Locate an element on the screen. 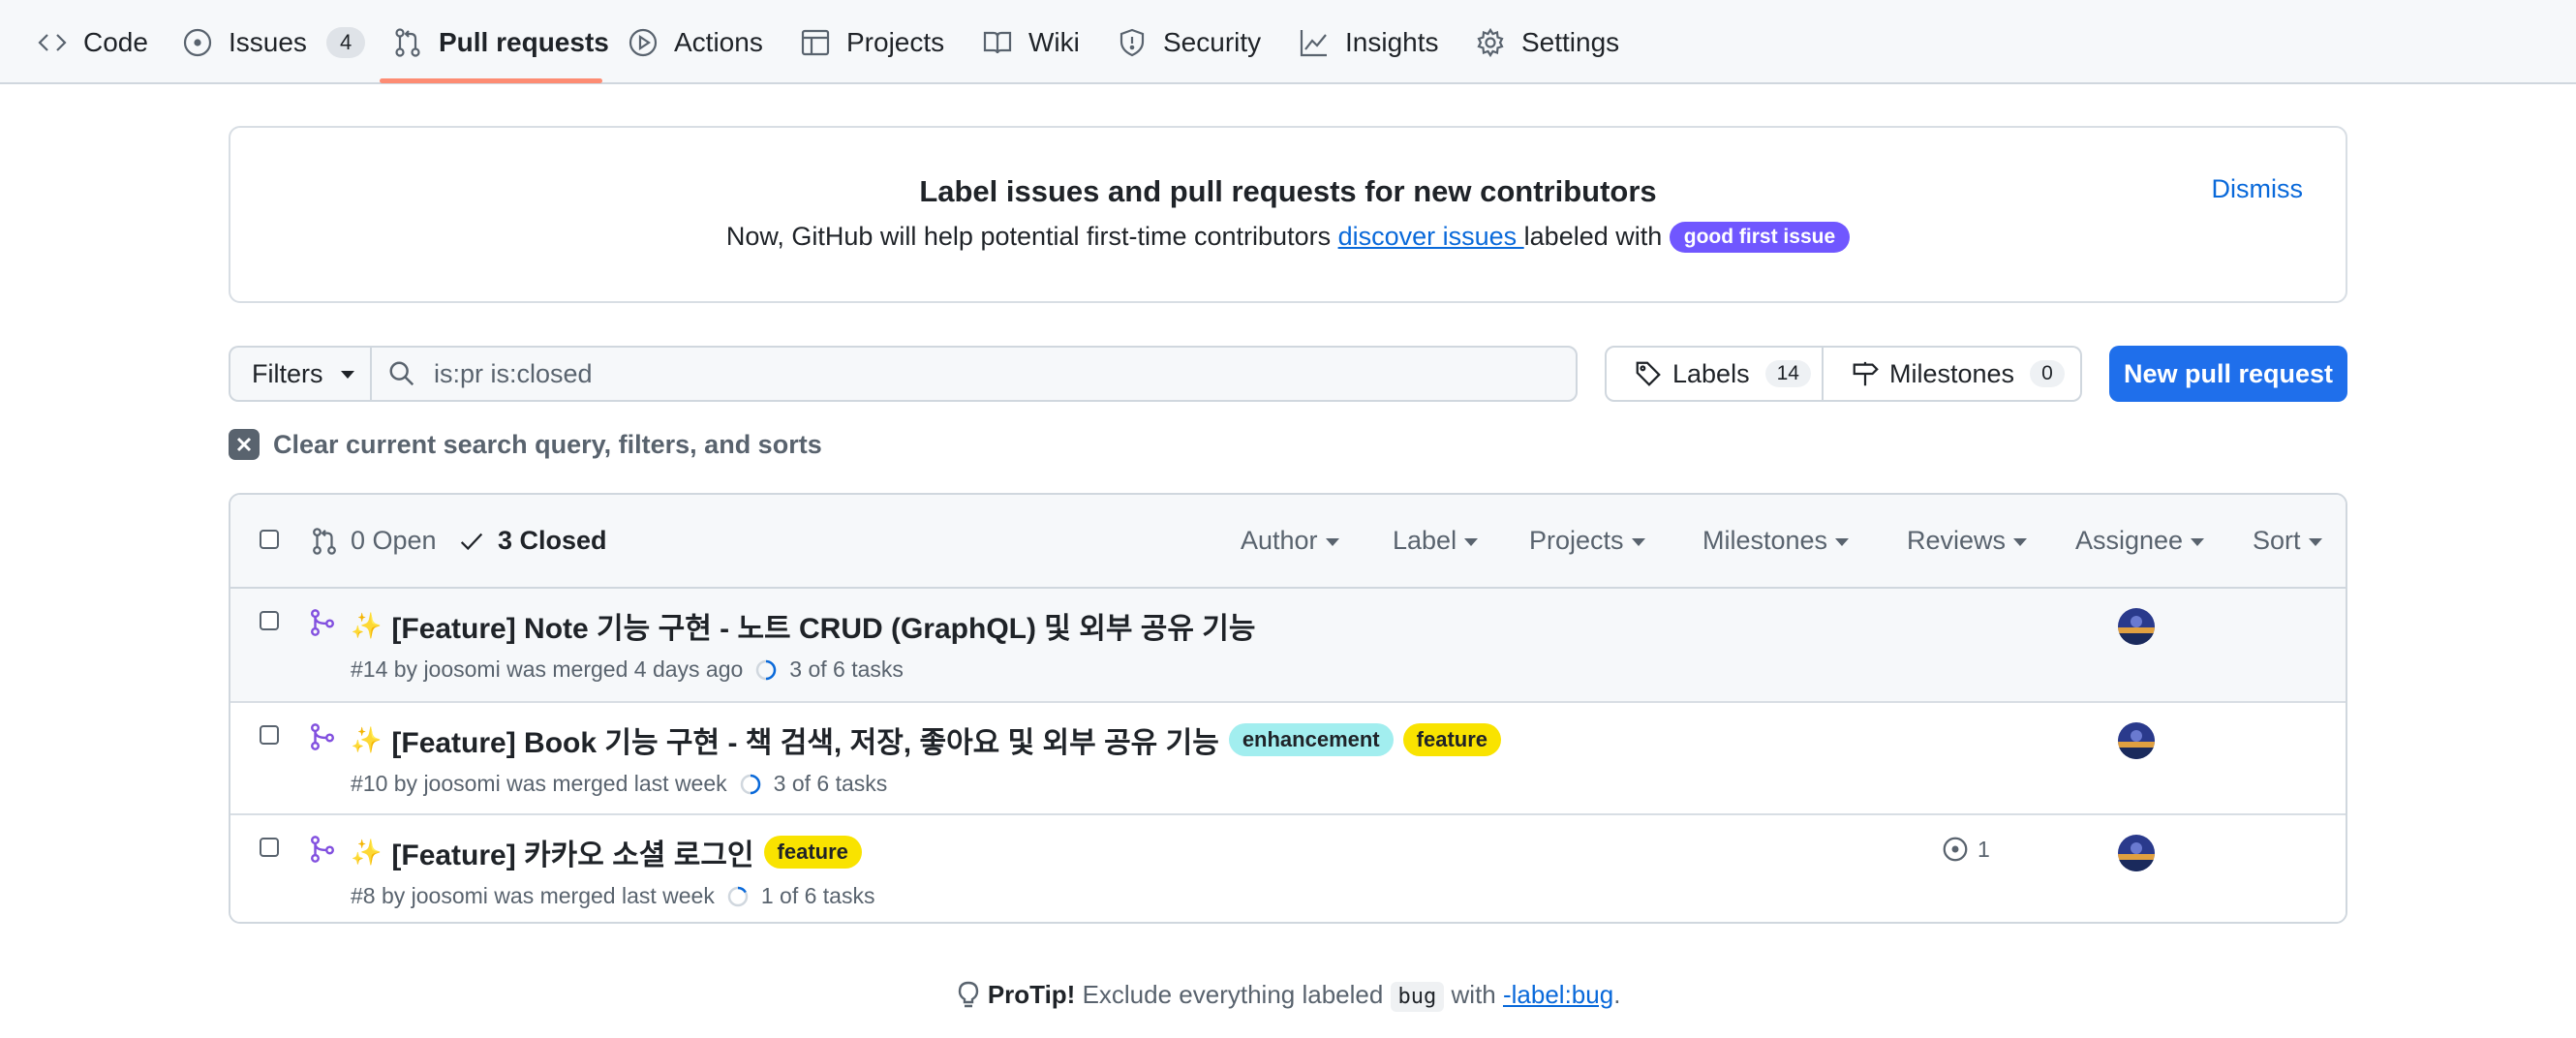 The height and width of the screenshot is (1038, 2576). graph-icon is located at coordinates (1313, 42).